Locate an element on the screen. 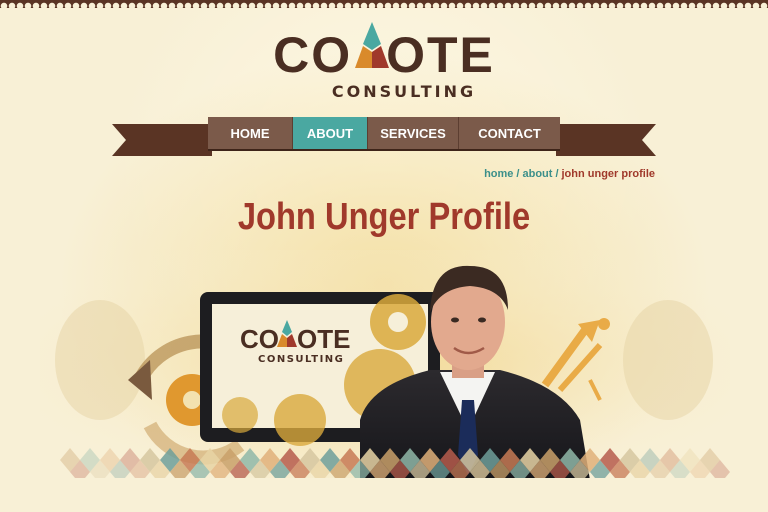  breadcrumb: home / about / john unger profile is located at coordinates (569, 174).